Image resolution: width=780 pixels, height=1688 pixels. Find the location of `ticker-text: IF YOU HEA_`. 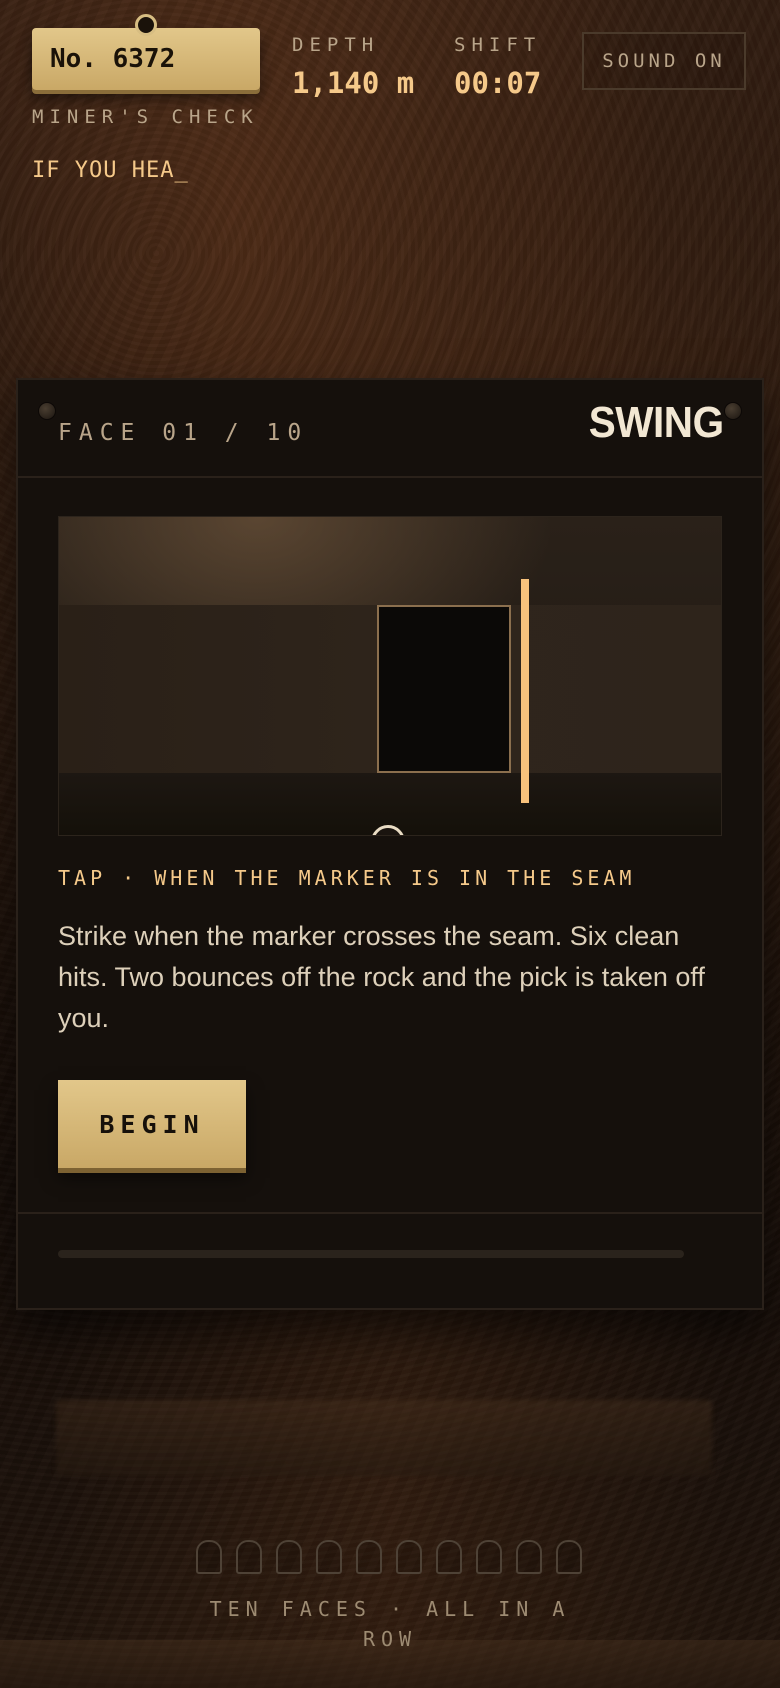

ticker-text: IF YOU HEA_ is located at coordinates (110, 170).